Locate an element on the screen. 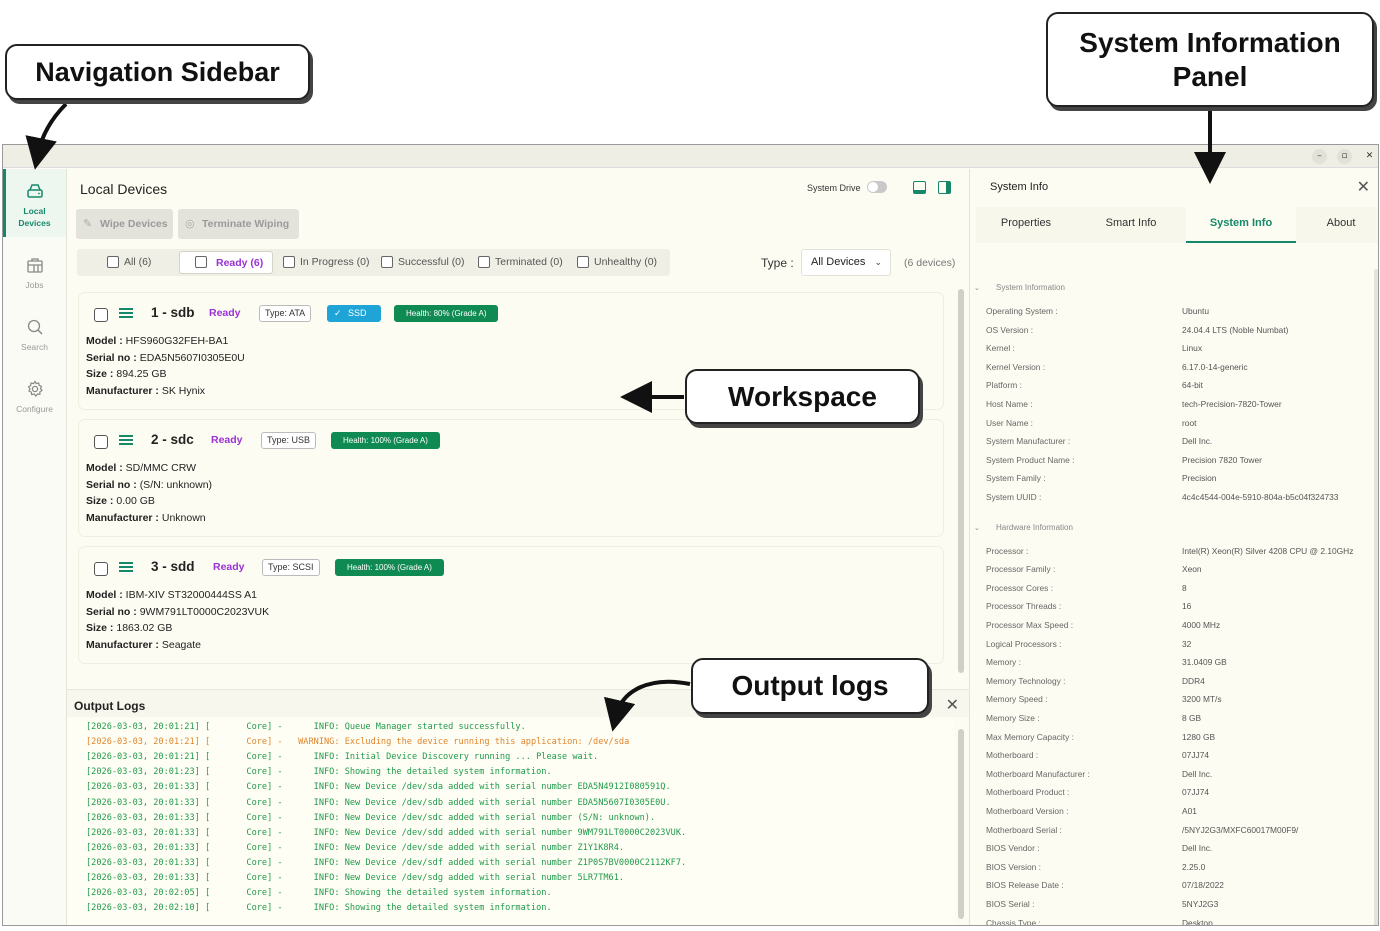  field-value: EDA5N5607I0305E0U is located at coordinates (192, 358).